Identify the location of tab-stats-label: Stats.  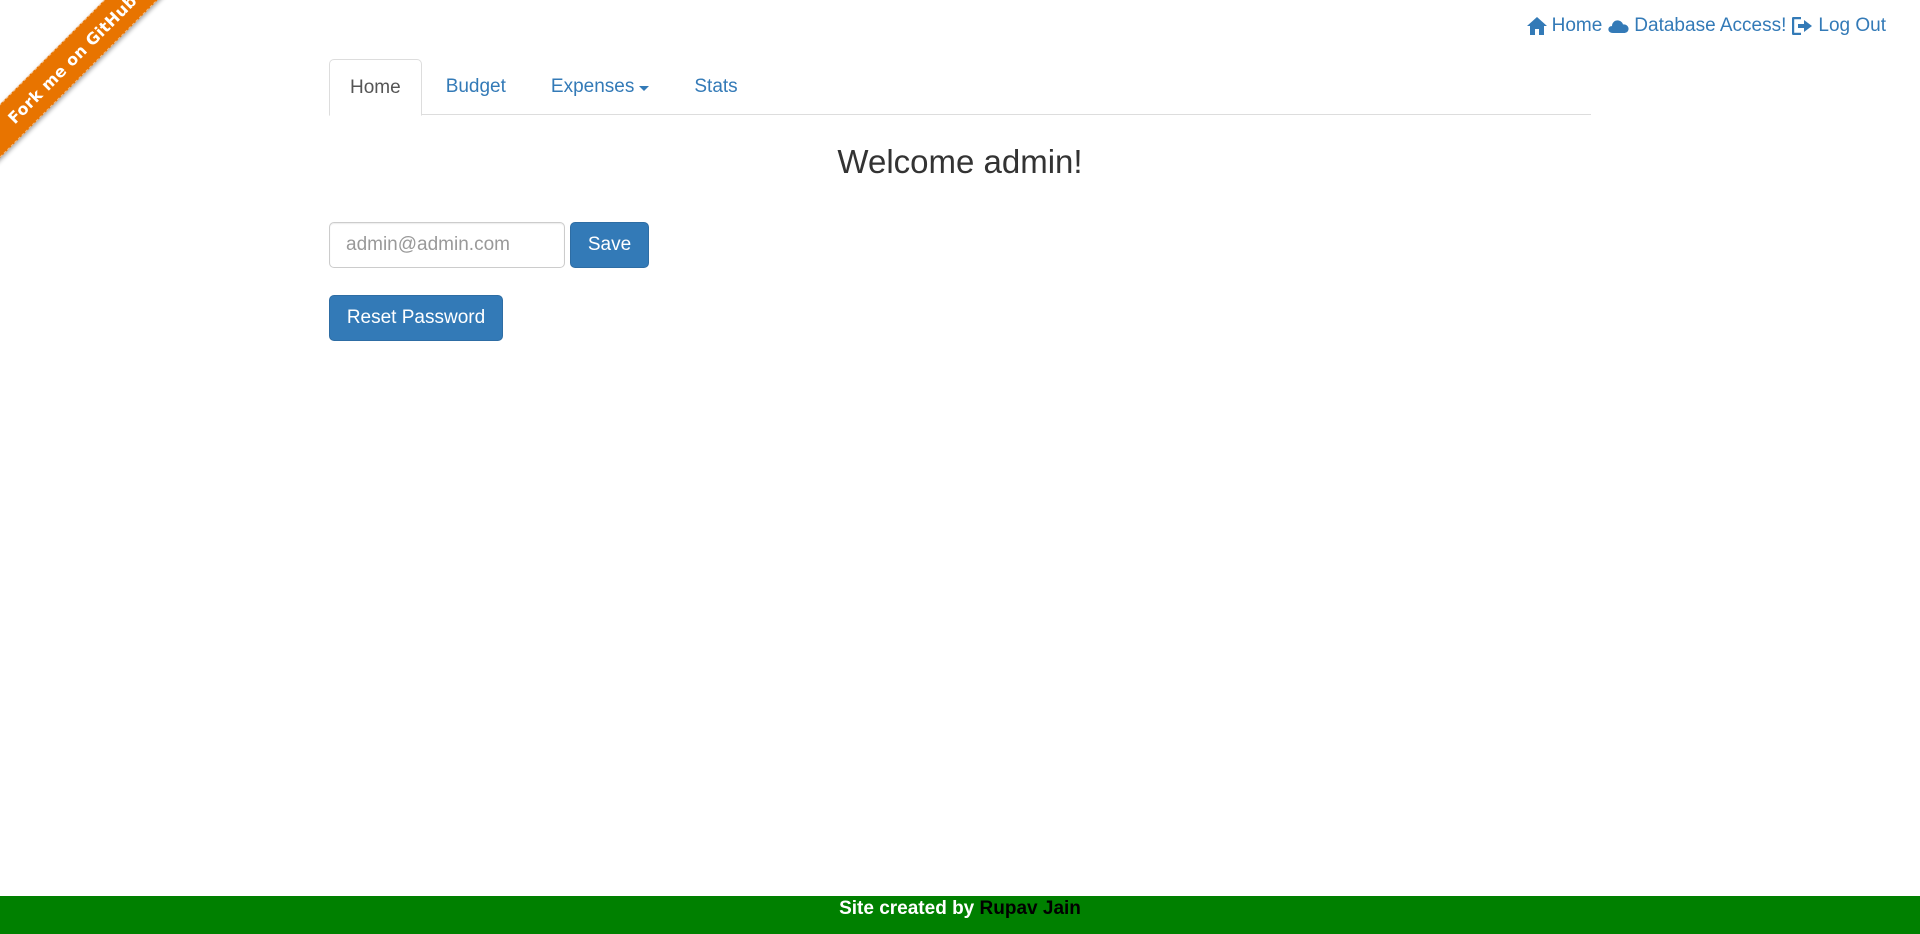
(716, 86).